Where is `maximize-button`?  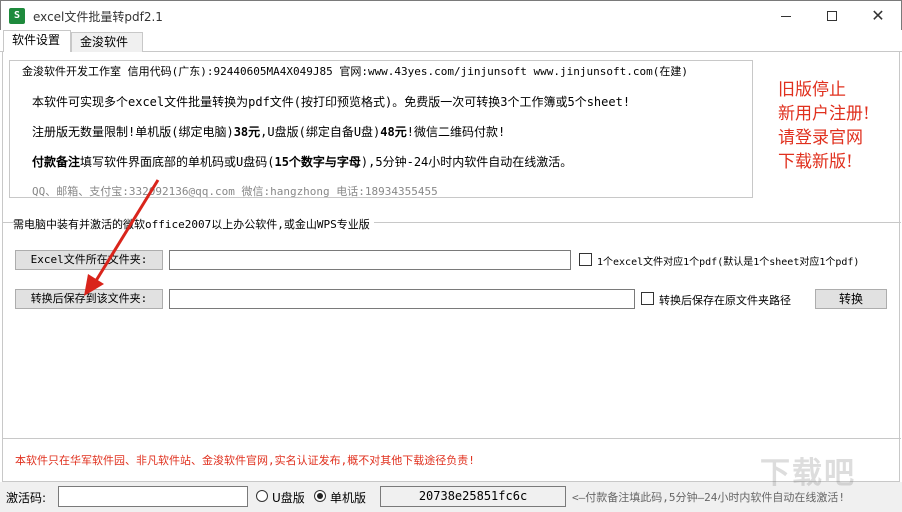
maximize-button is located at coordinates (832, 16).